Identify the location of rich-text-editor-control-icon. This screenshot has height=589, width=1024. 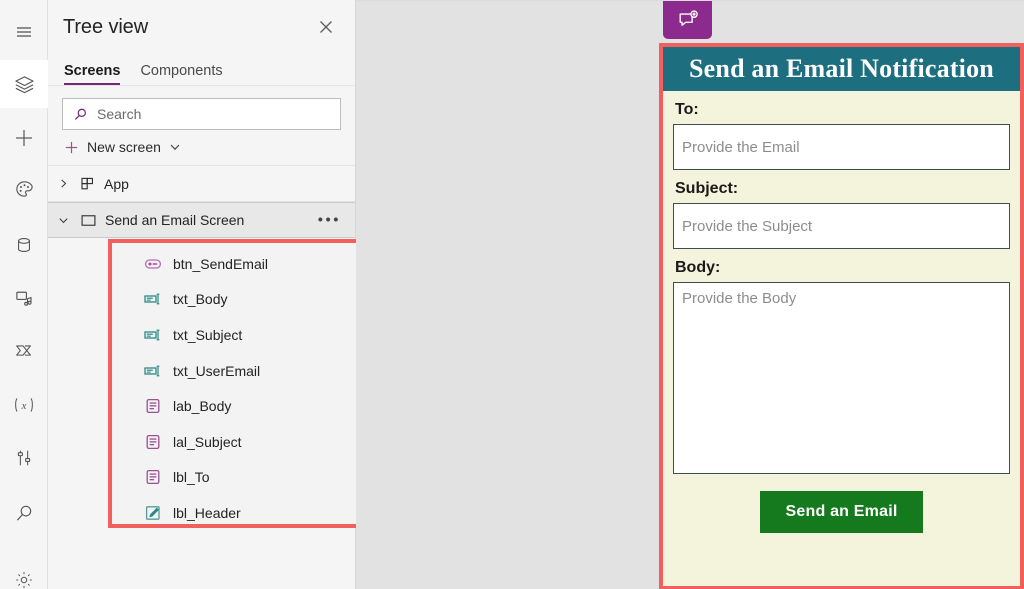
(153, 513).